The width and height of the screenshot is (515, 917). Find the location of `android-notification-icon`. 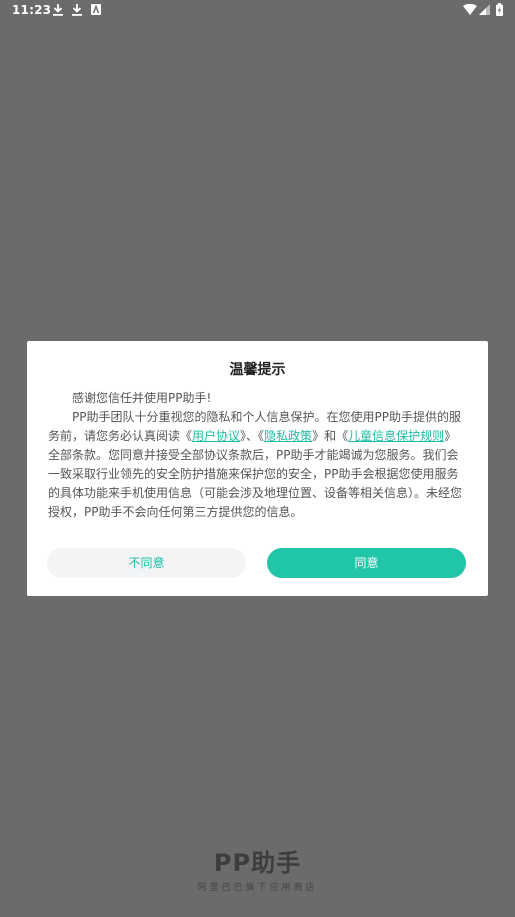

android-notification-icon is located at coordinates (96, 9).